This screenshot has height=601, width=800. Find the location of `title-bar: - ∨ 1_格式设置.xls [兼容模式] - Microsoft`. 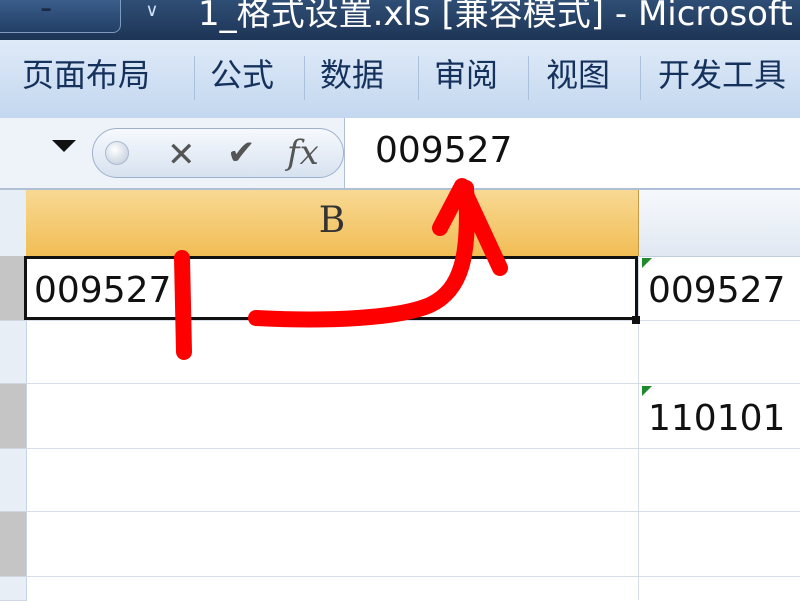

title-bar: - ∨ 1_格式设置.xls [兼容模式] - Microsoft is located at coordinates (400, 20).